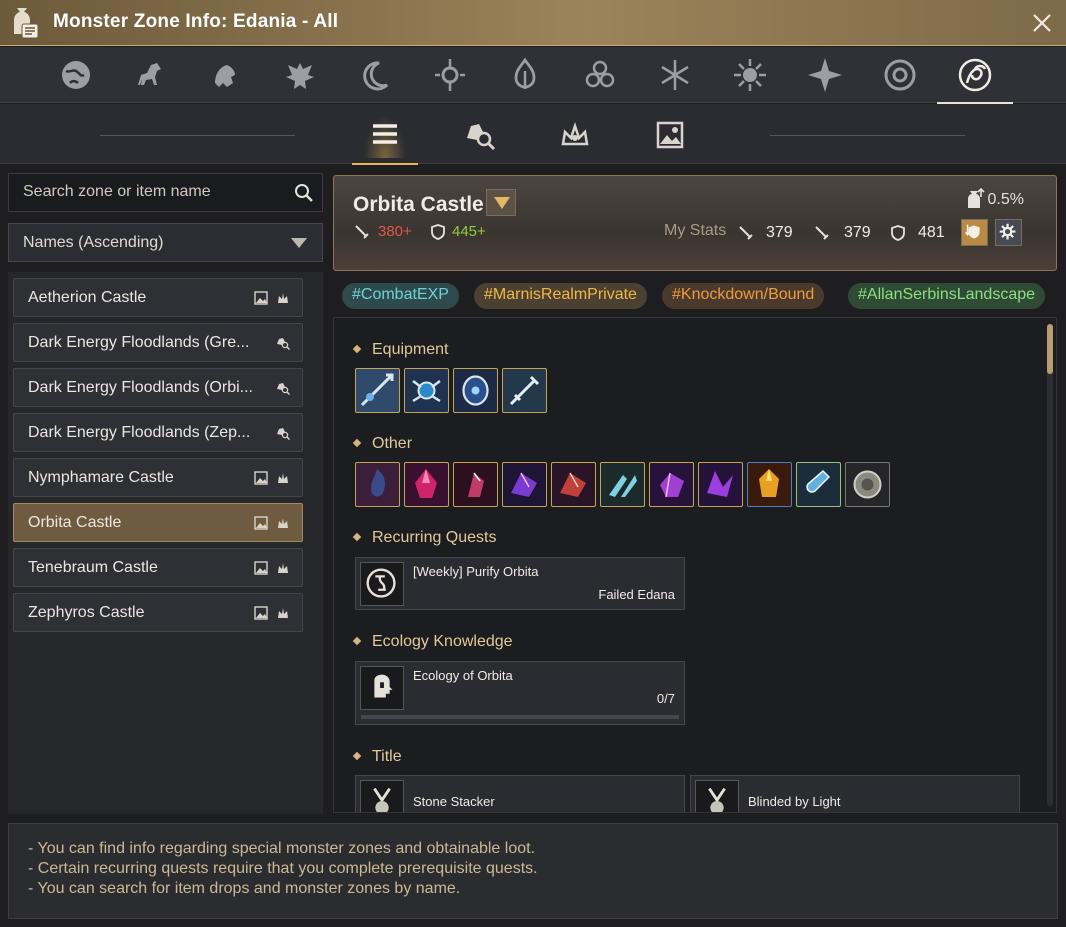 This screenshot has height=927, width=1066. What do you see at coordinates (75, 522) in the screenshot?
I see `zone-name: Orbita Castle` at bounding box center [75, 522].